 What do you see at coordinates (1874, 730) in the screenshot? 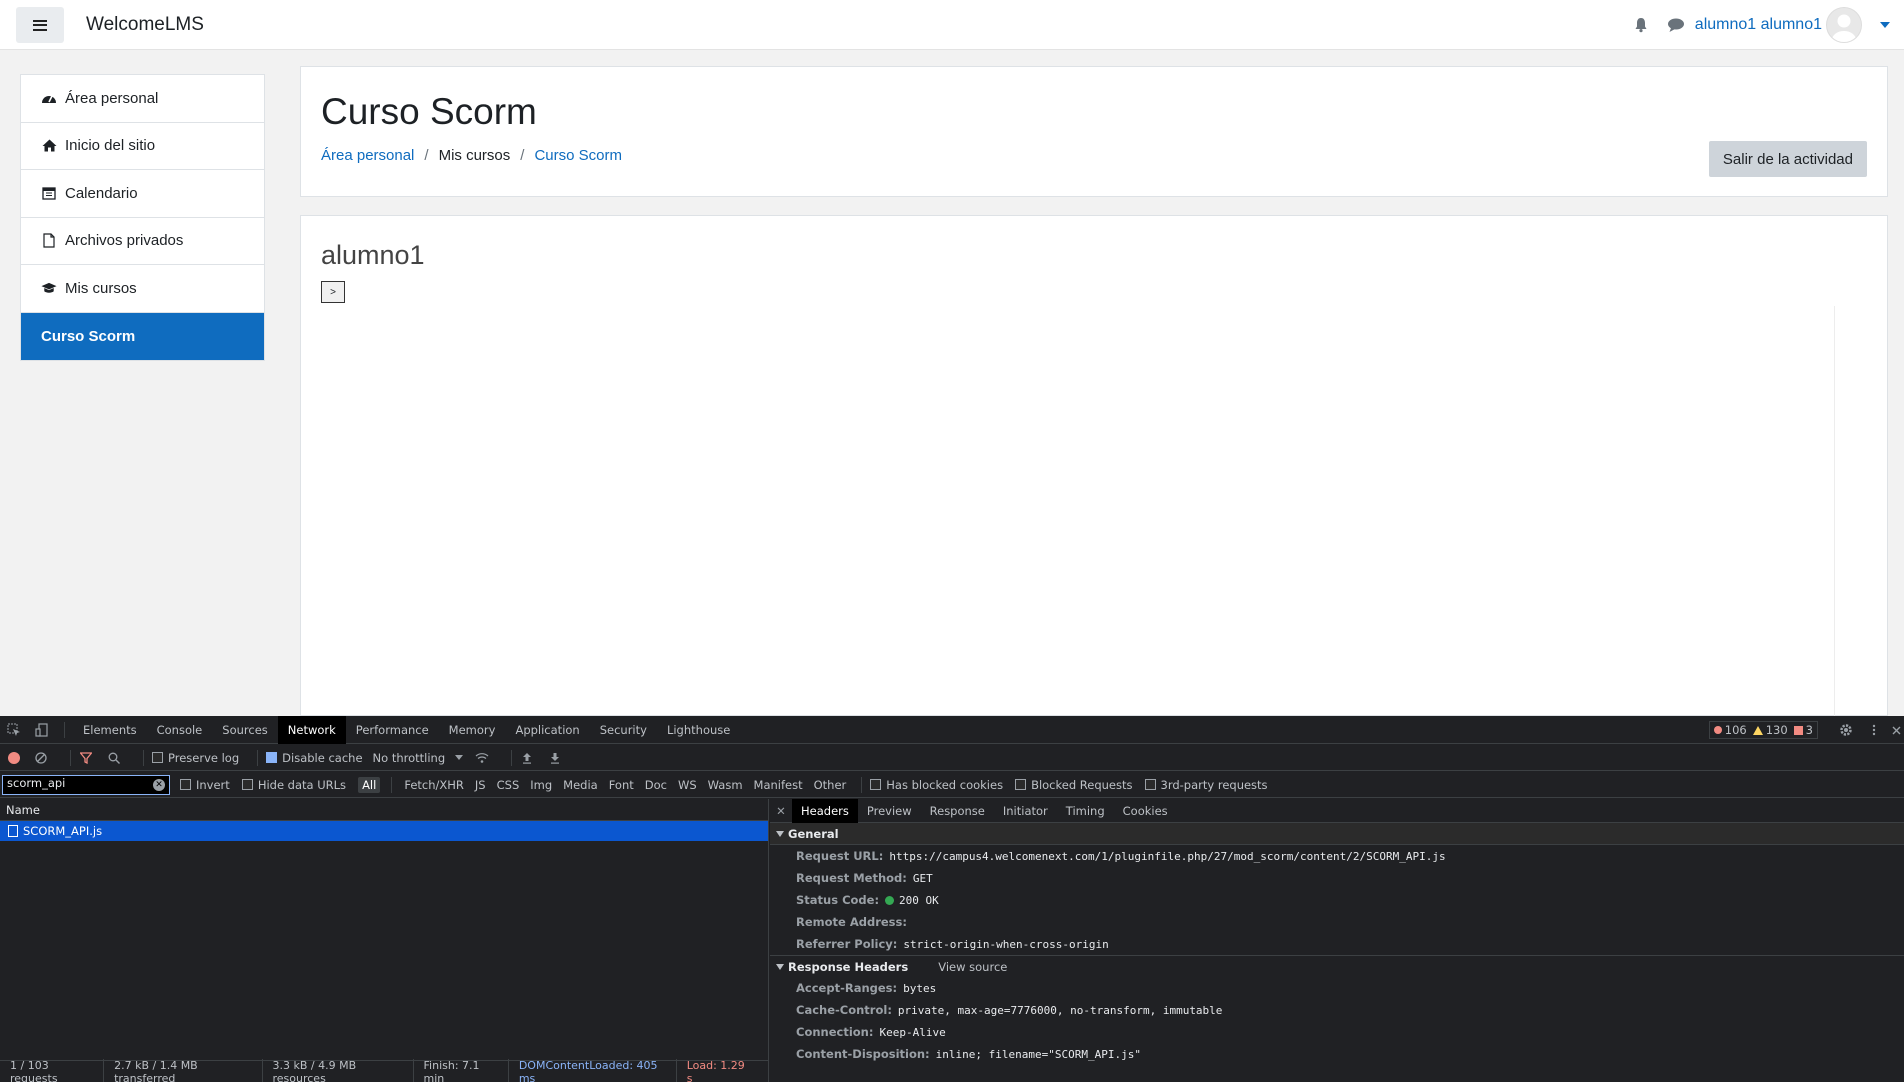
I see `more-options-icon` at bounding box center [1874, 730].